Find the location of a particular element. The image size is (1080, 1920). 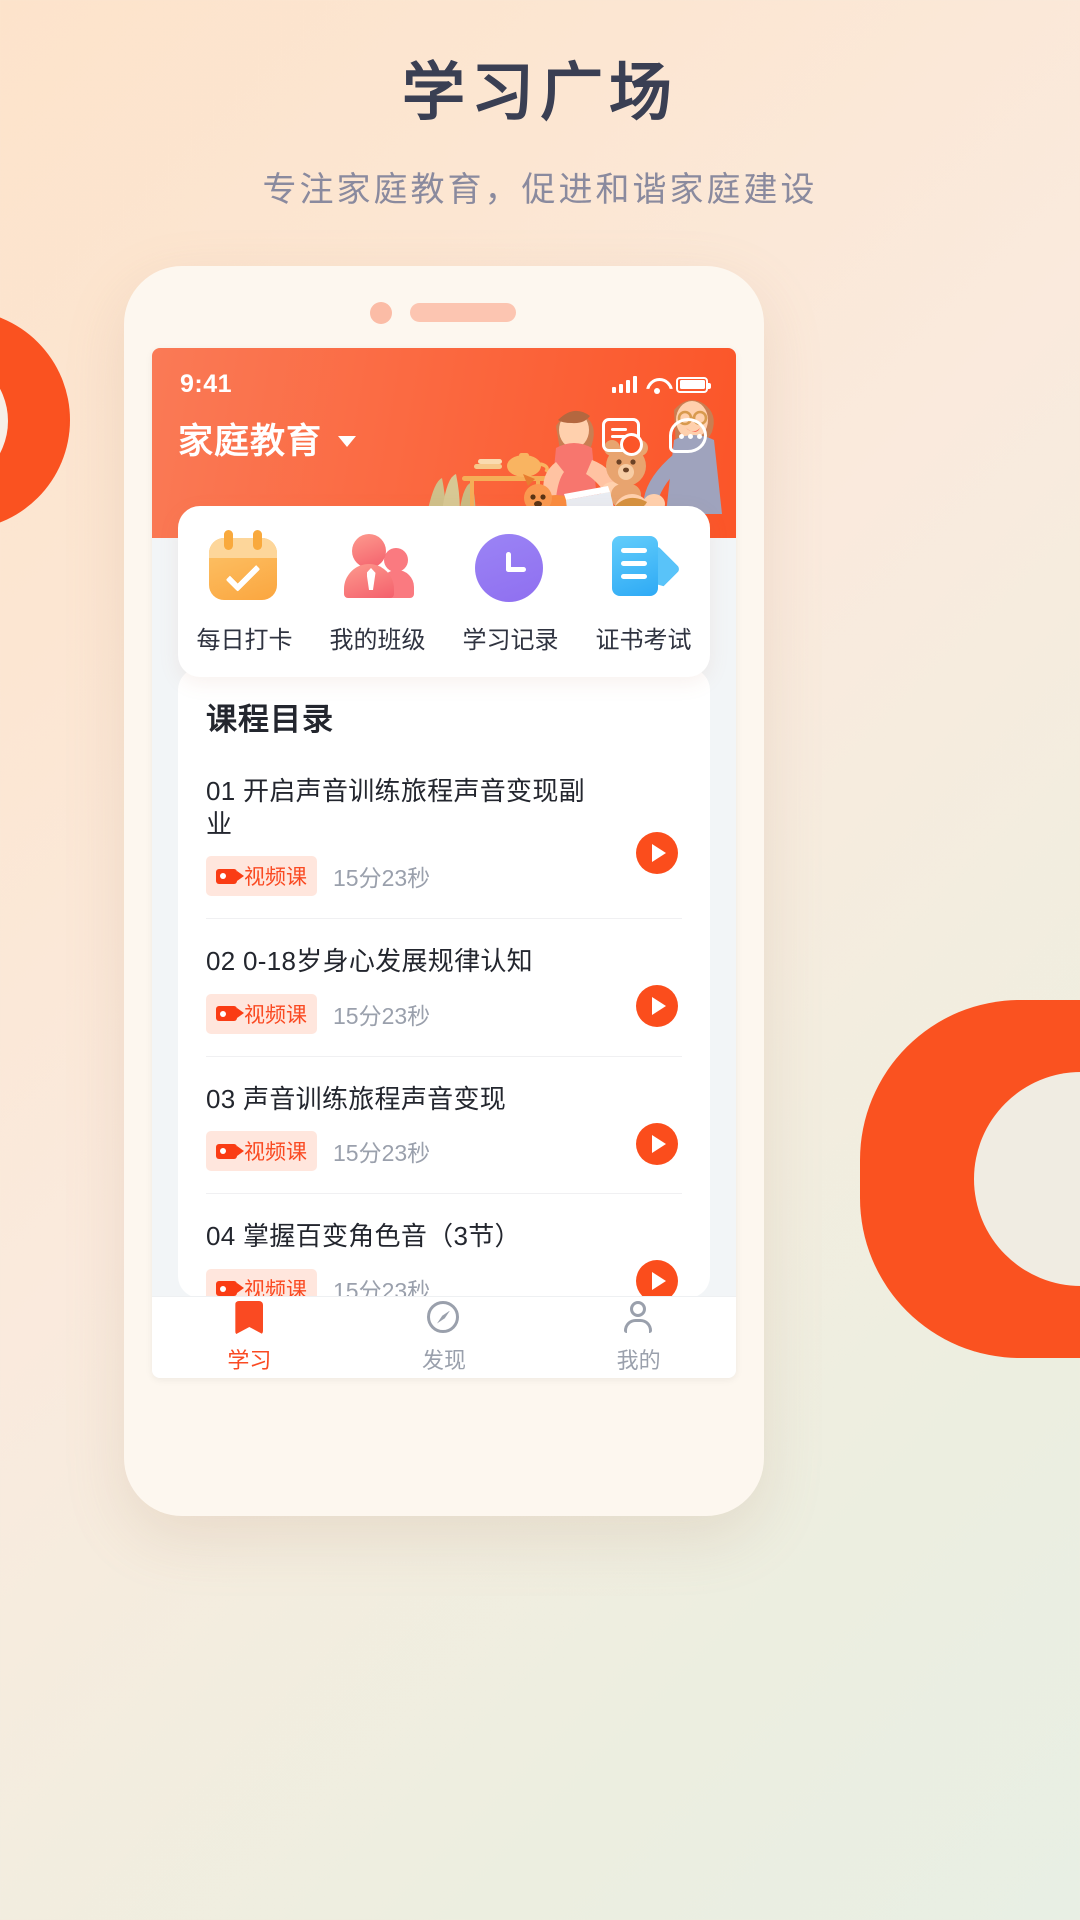

tab-discover: 发现 is located at coordinates (444, 1337).